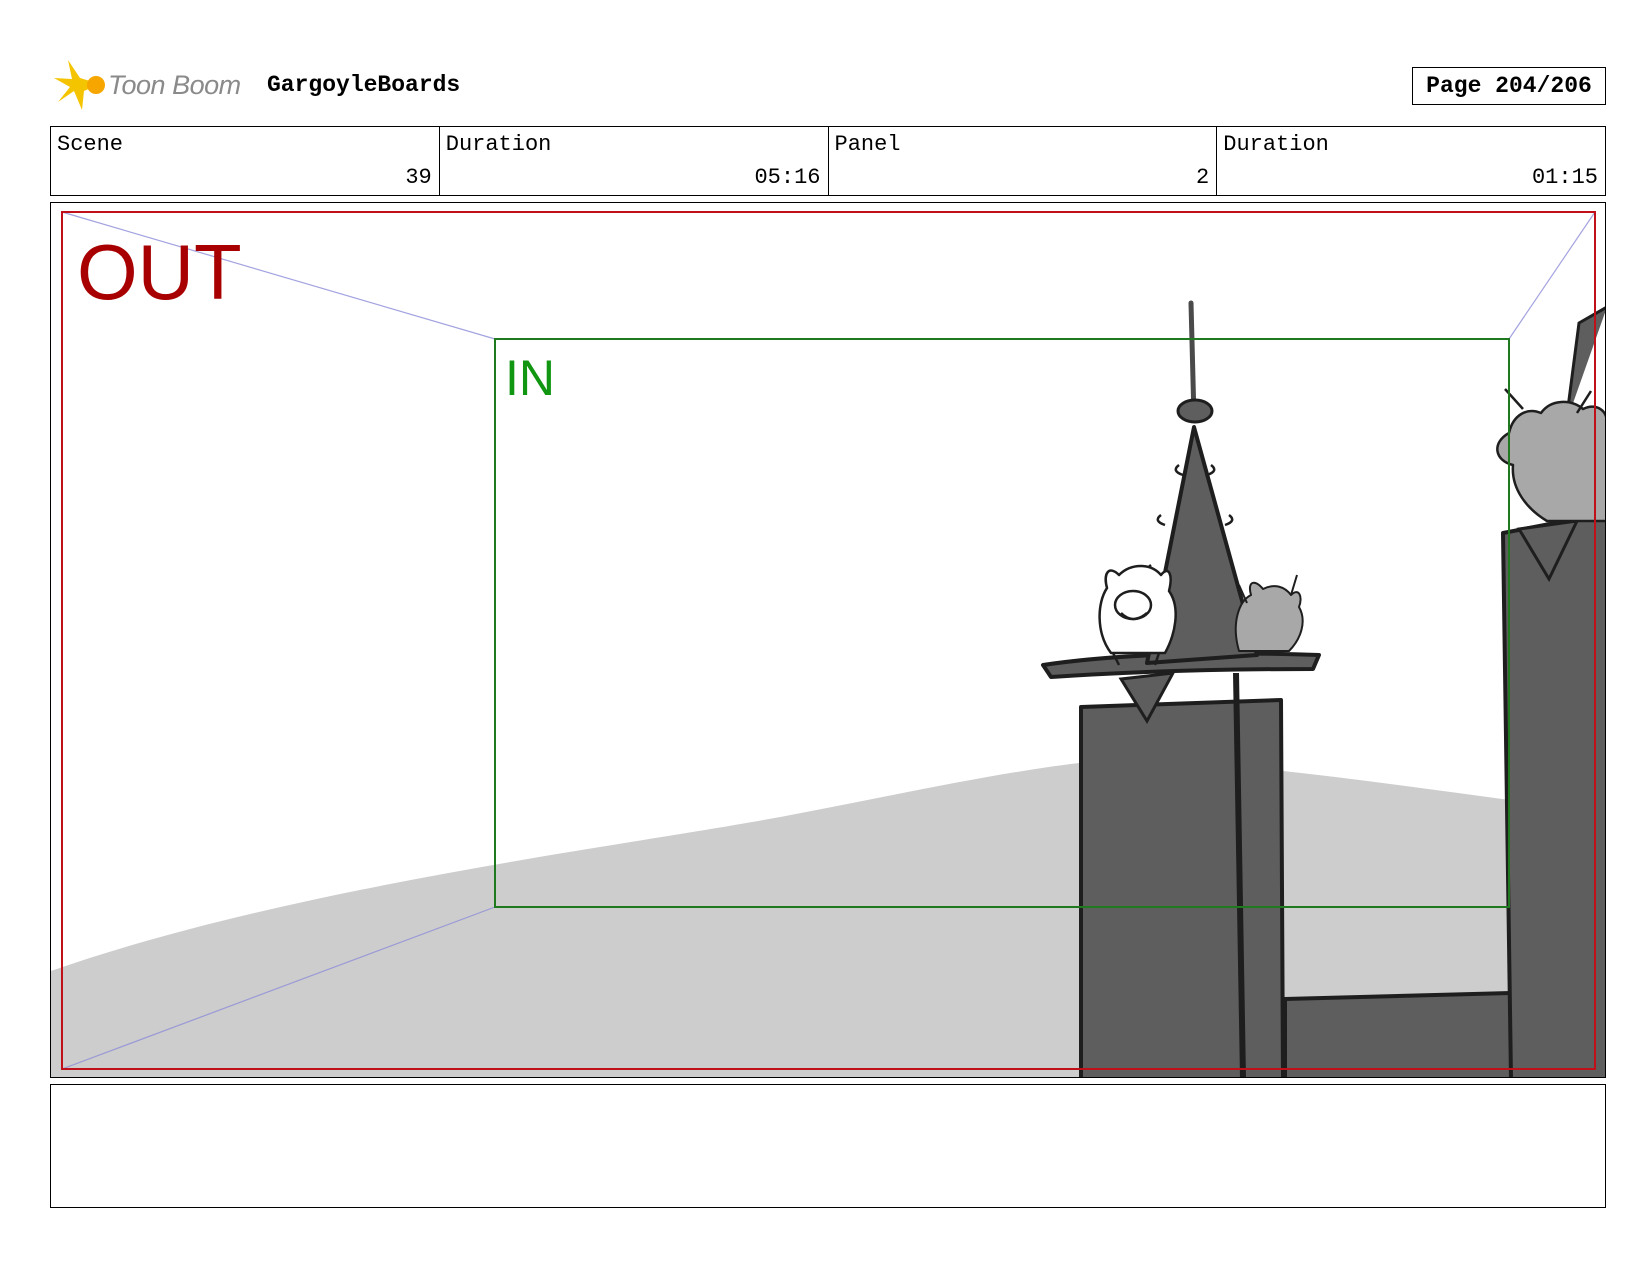 The image size is (1648, 1276). What do you see at coordinates (787, 177) in the screenshot?
I see `scene-duration-value: 05:16` at bounding box center [787, 177].